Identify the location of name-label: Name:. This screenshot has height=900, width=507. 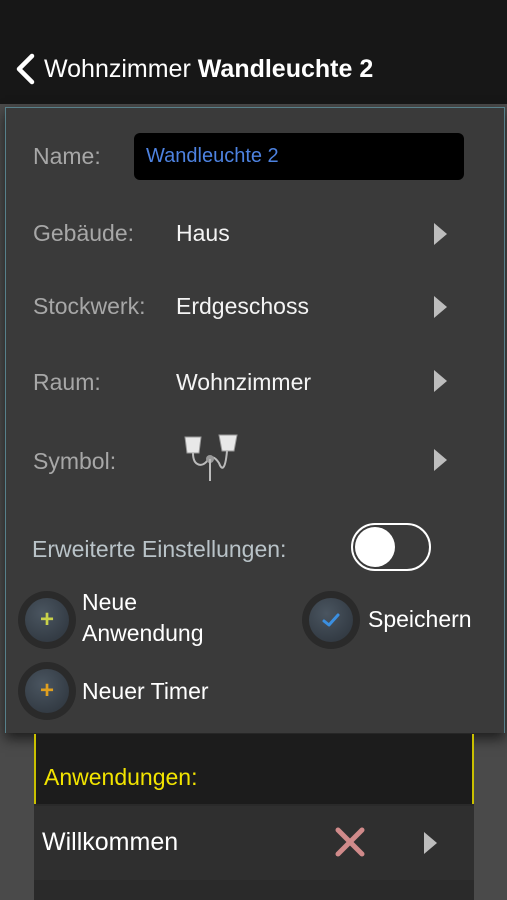
(67, 156).